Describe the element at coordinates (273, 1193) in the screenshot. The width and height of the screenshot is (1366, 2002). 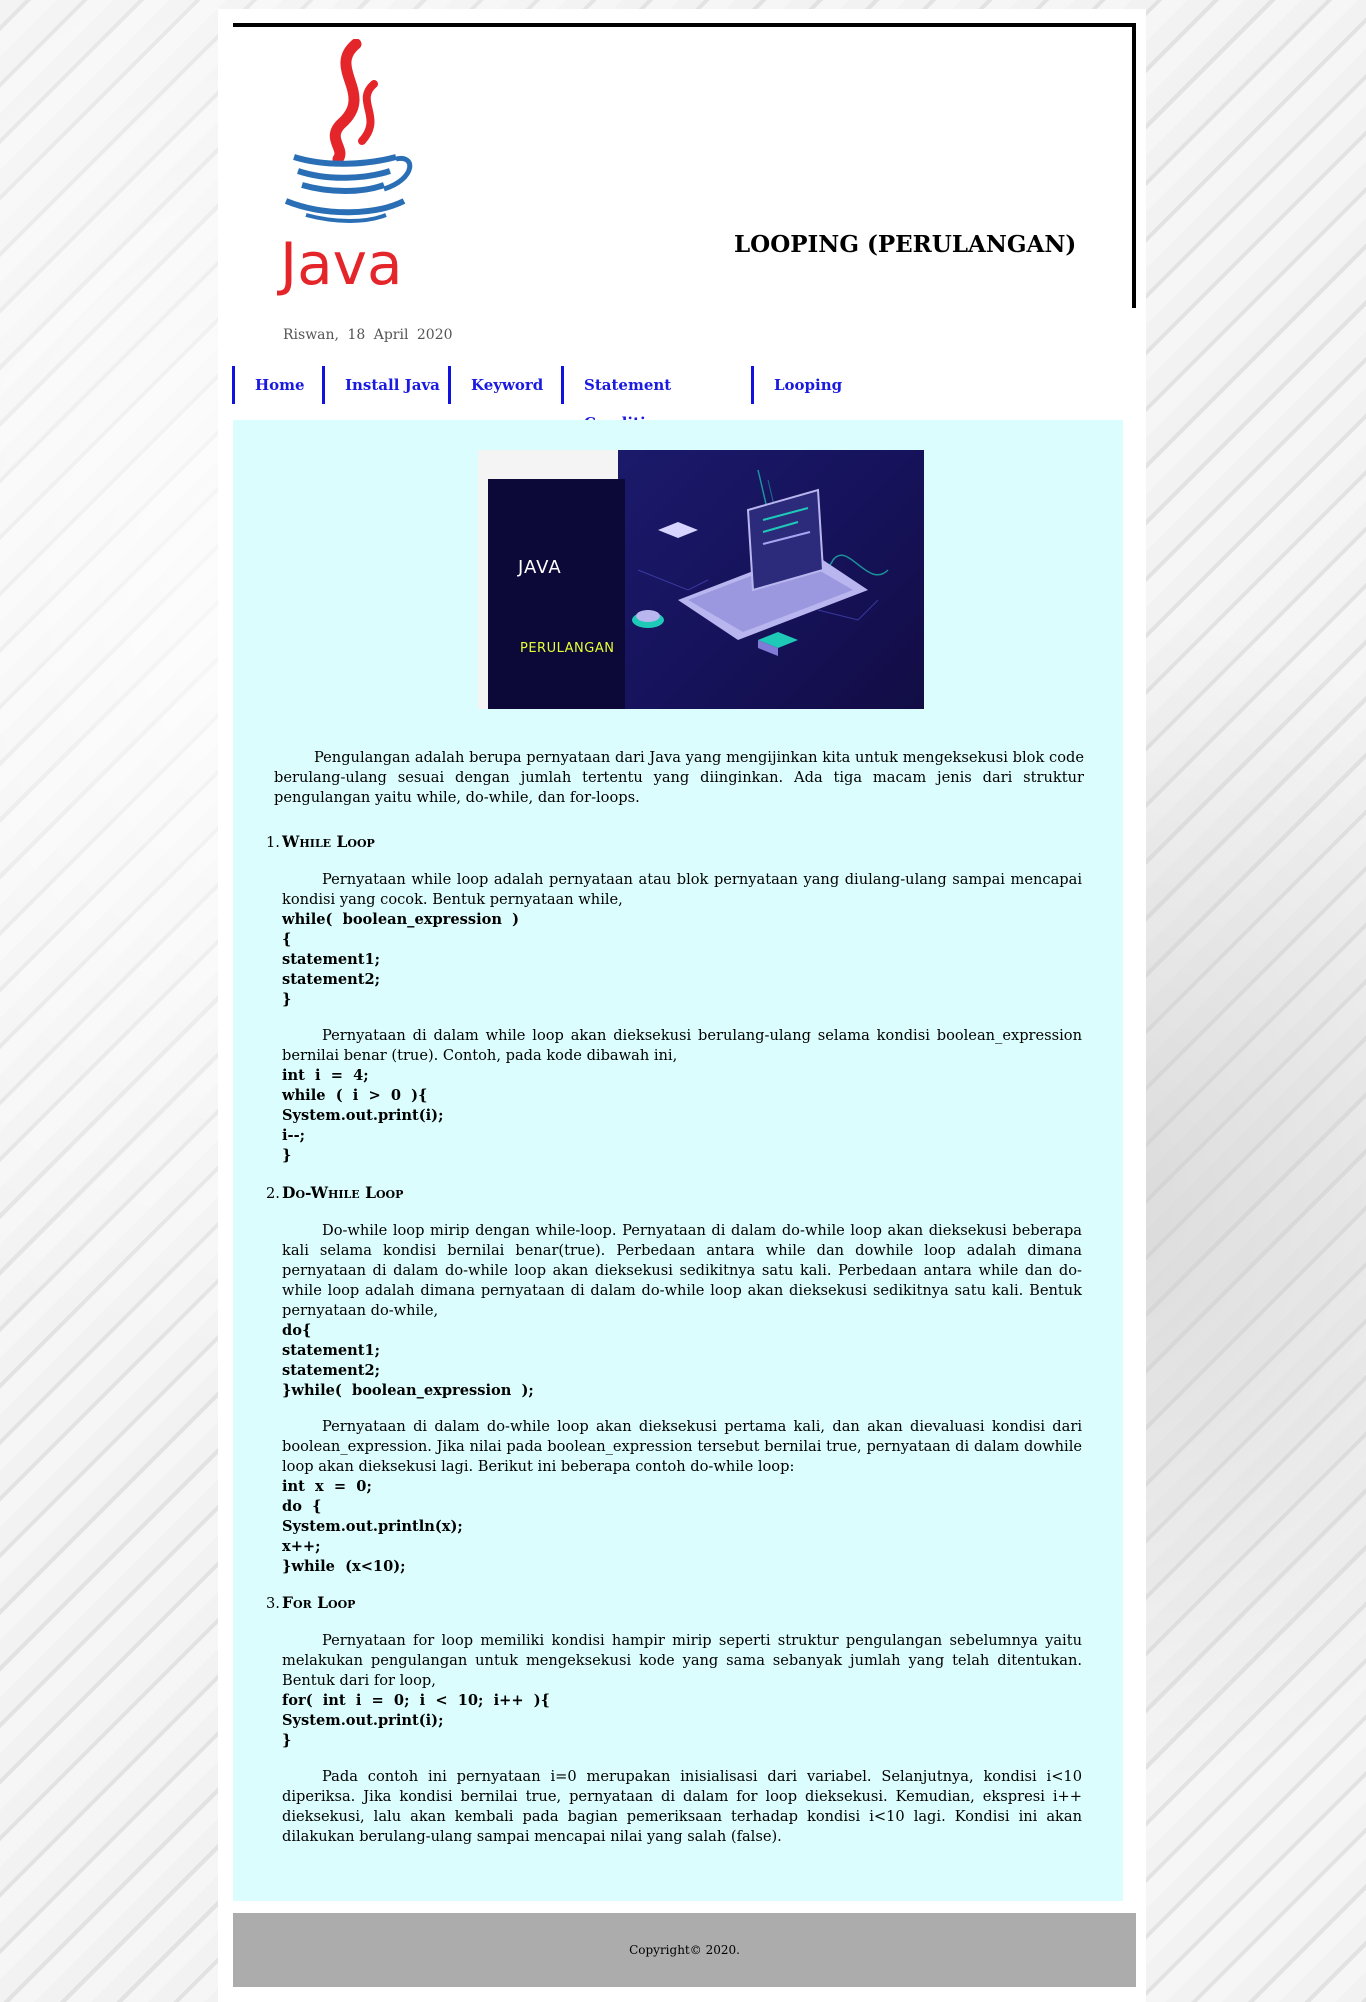
I see `section-number: 2.` at that location.